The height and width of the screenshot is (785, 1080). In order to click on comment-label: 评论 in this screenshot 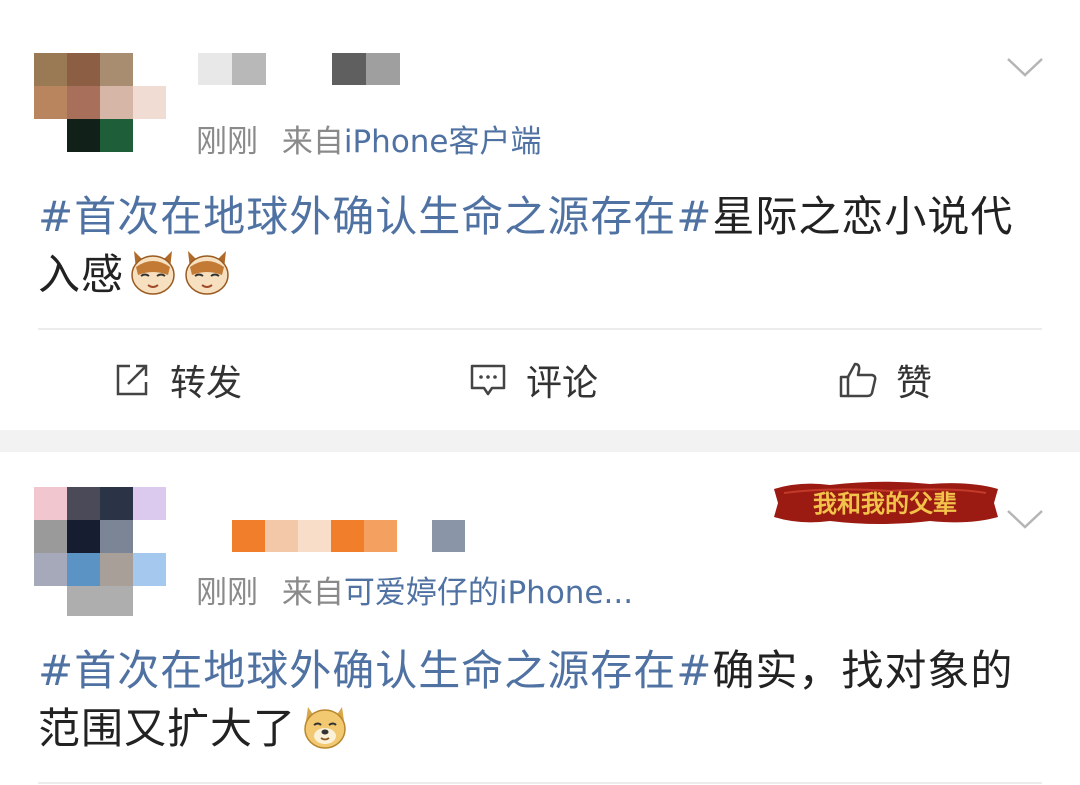, I will do `click(562, 383)`.